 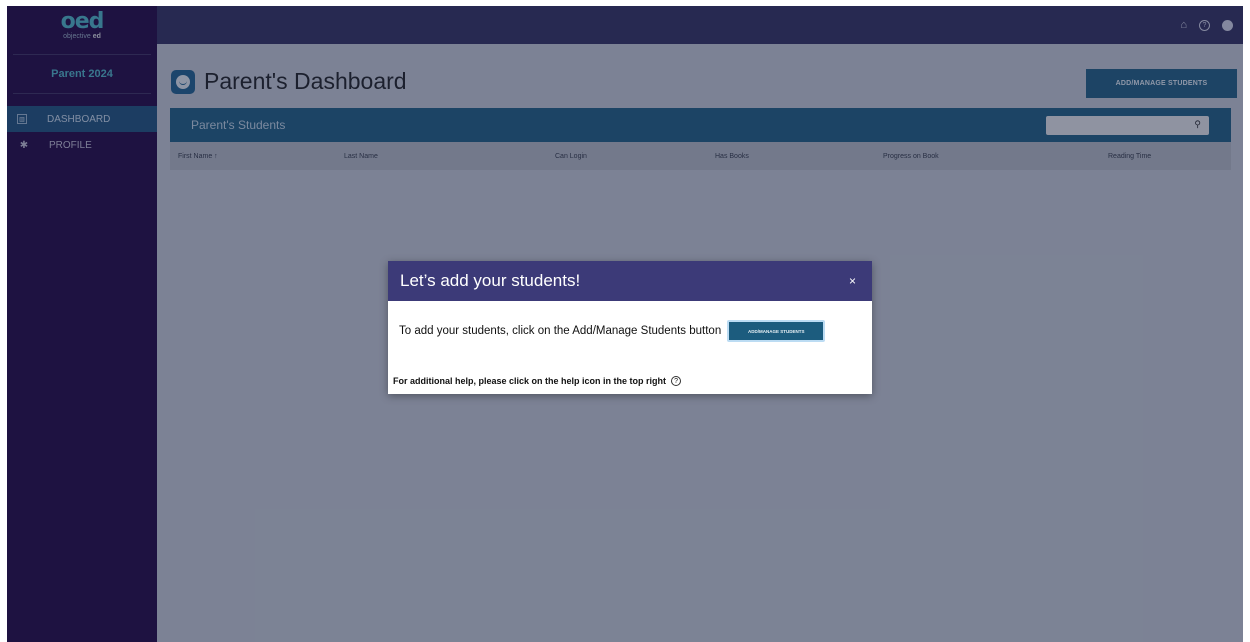 I want to click on modal-header: Let’s add your students! ×, so click(x=630, y=281).